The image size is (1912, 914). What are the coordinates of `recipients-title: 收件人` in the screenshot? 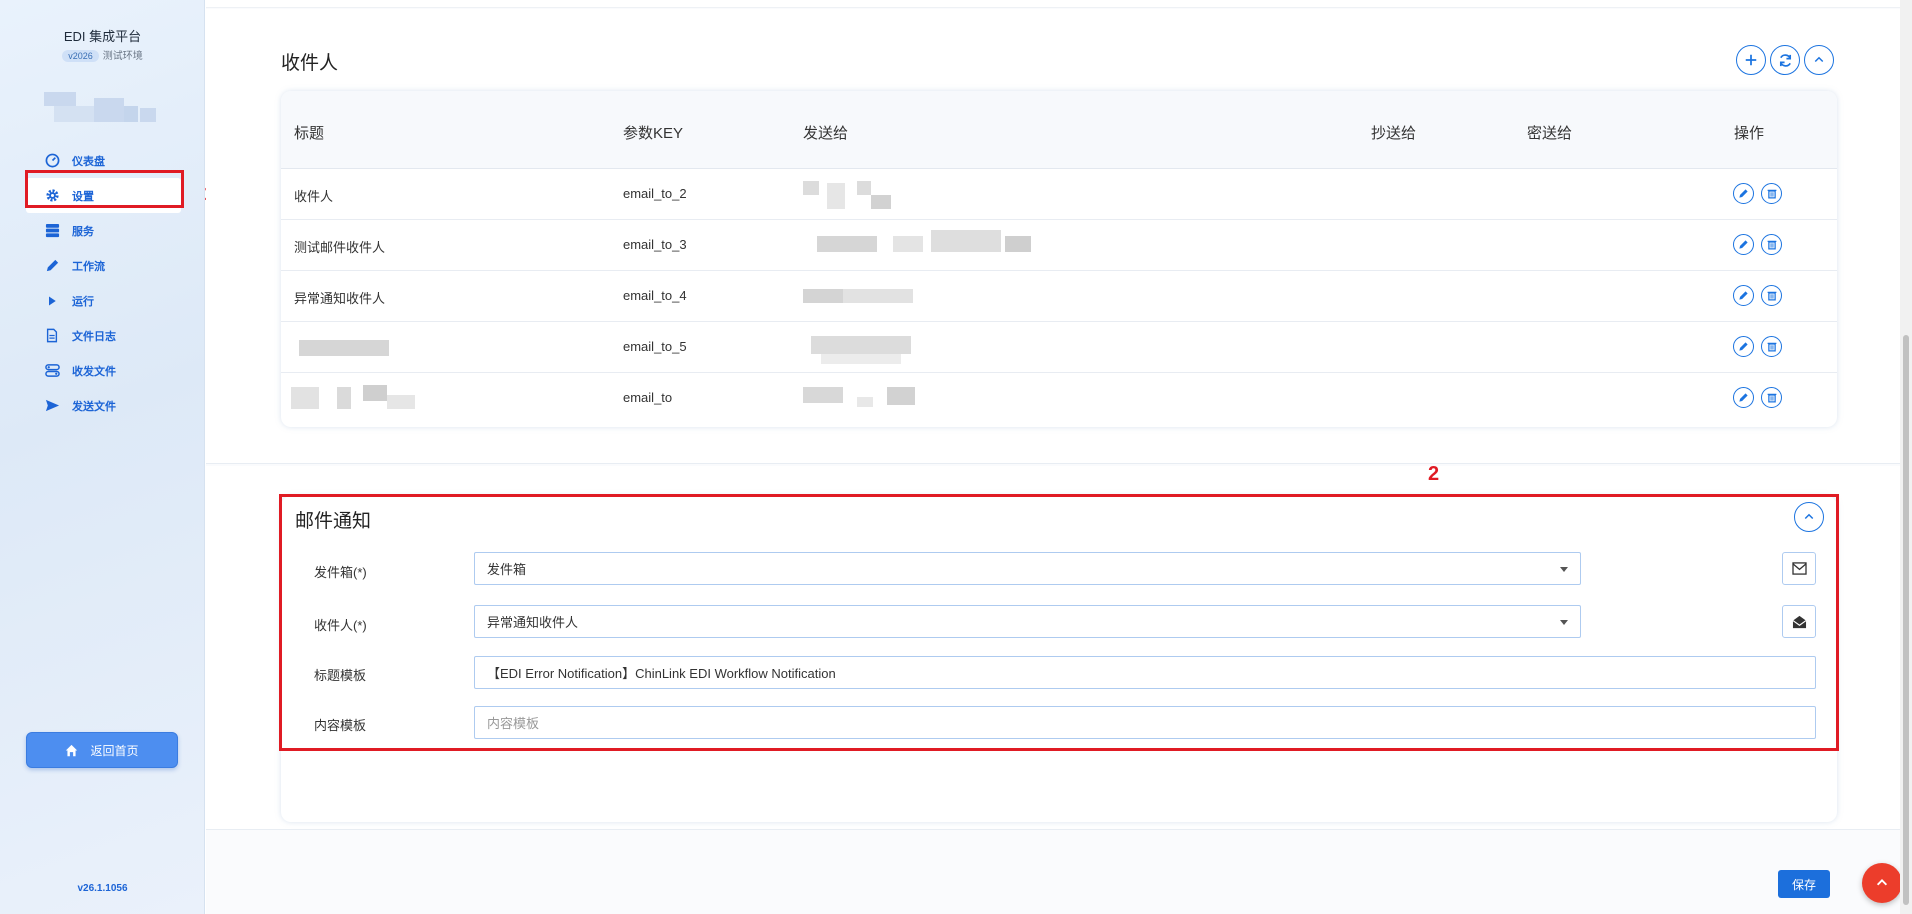 It's located at (310, 63).